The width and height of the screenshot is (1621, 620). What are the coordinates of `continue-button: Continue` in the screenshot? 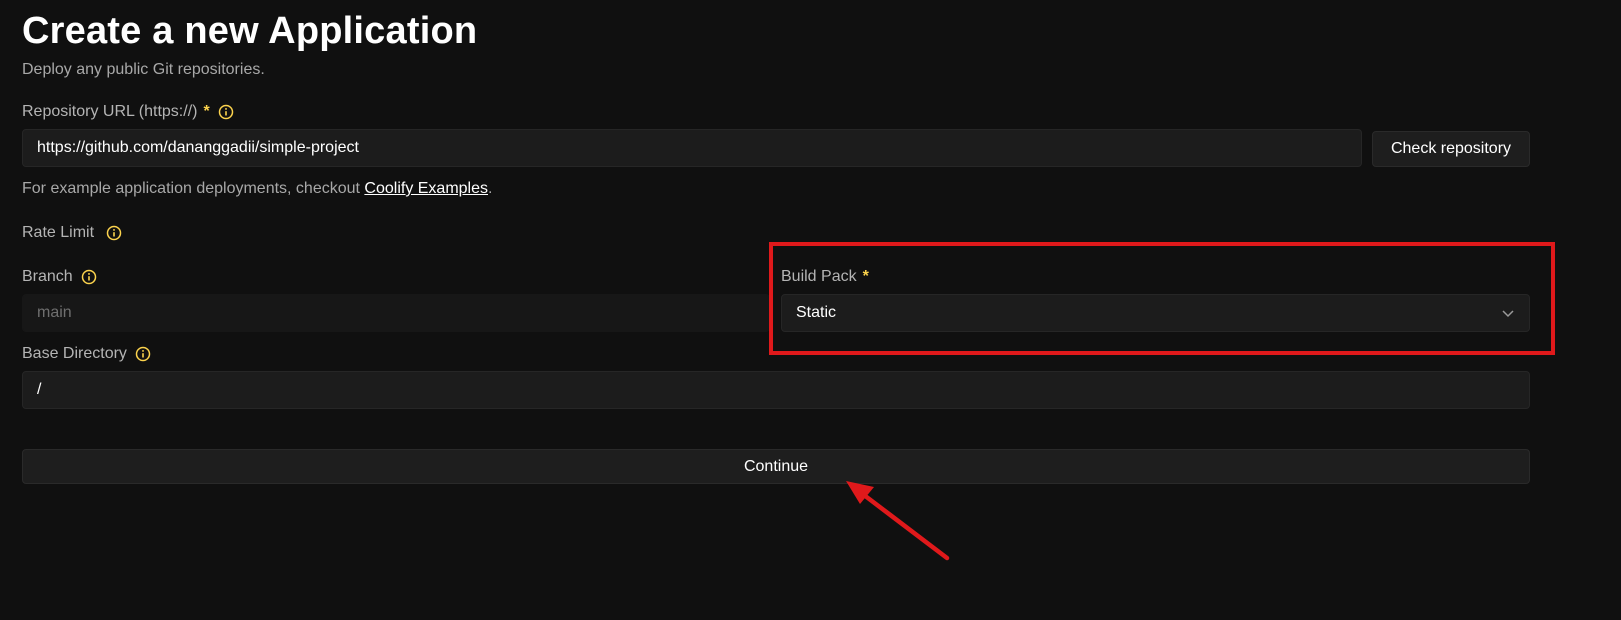 It's located at (776, 466).